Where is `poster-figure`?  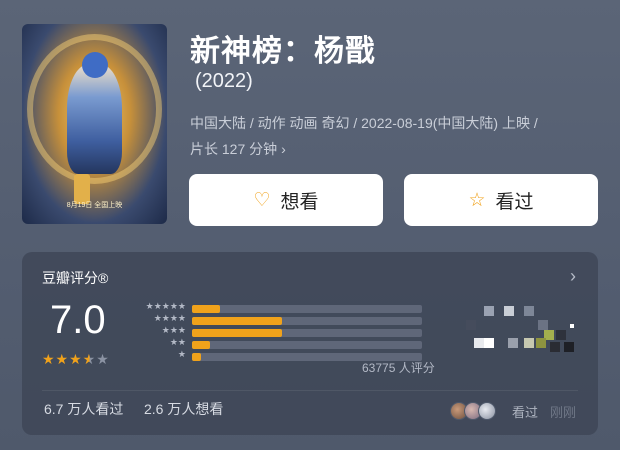
poster-figure is located at coordinates (94, 119).